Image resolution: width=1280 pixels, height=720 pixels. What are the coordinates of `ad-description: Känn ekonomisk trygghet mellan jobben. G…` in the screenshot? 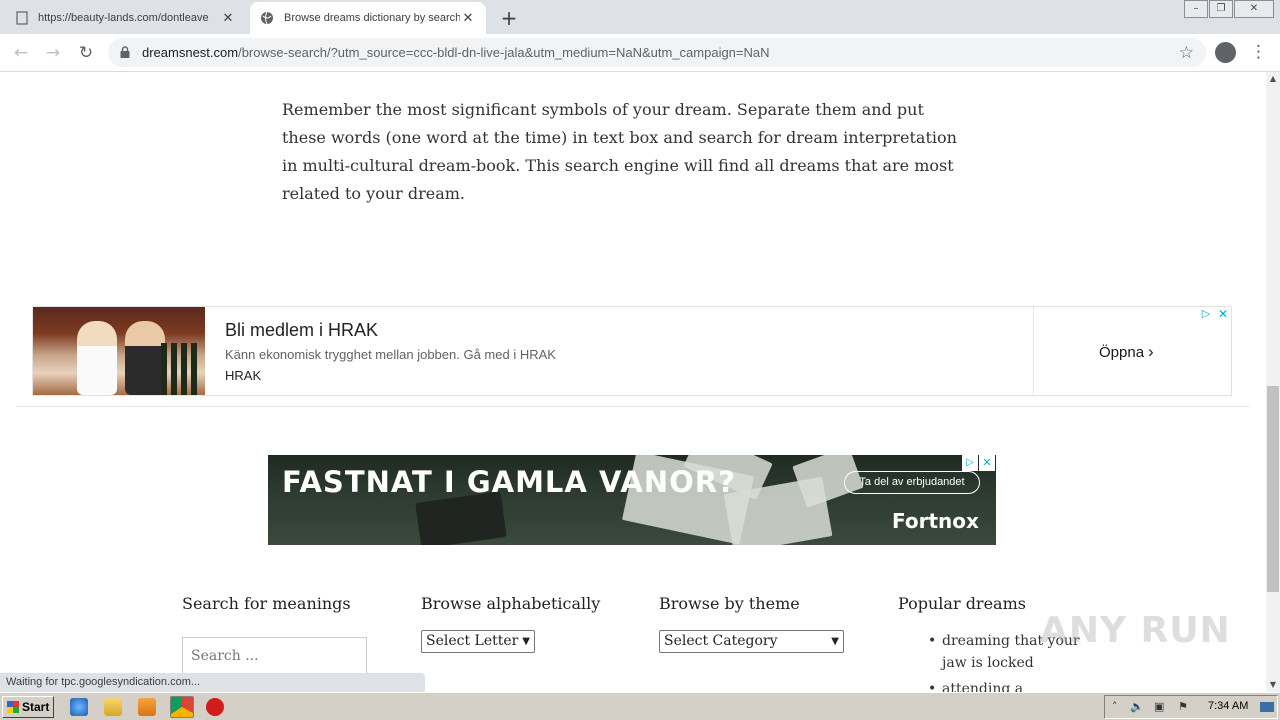 It's located at (390, 354).